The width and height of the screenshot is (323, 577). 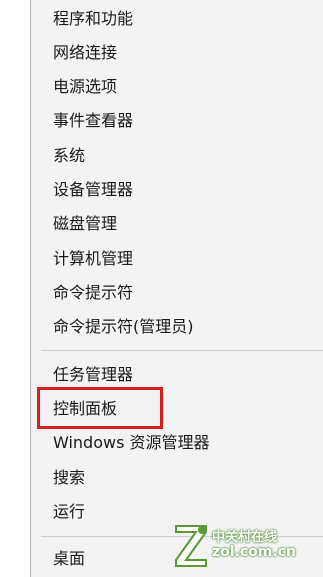 What do you see at coordinates (69, 512) in the screenshot?
I see `menu-item-run: 运行` at bounding box center [69, 512].